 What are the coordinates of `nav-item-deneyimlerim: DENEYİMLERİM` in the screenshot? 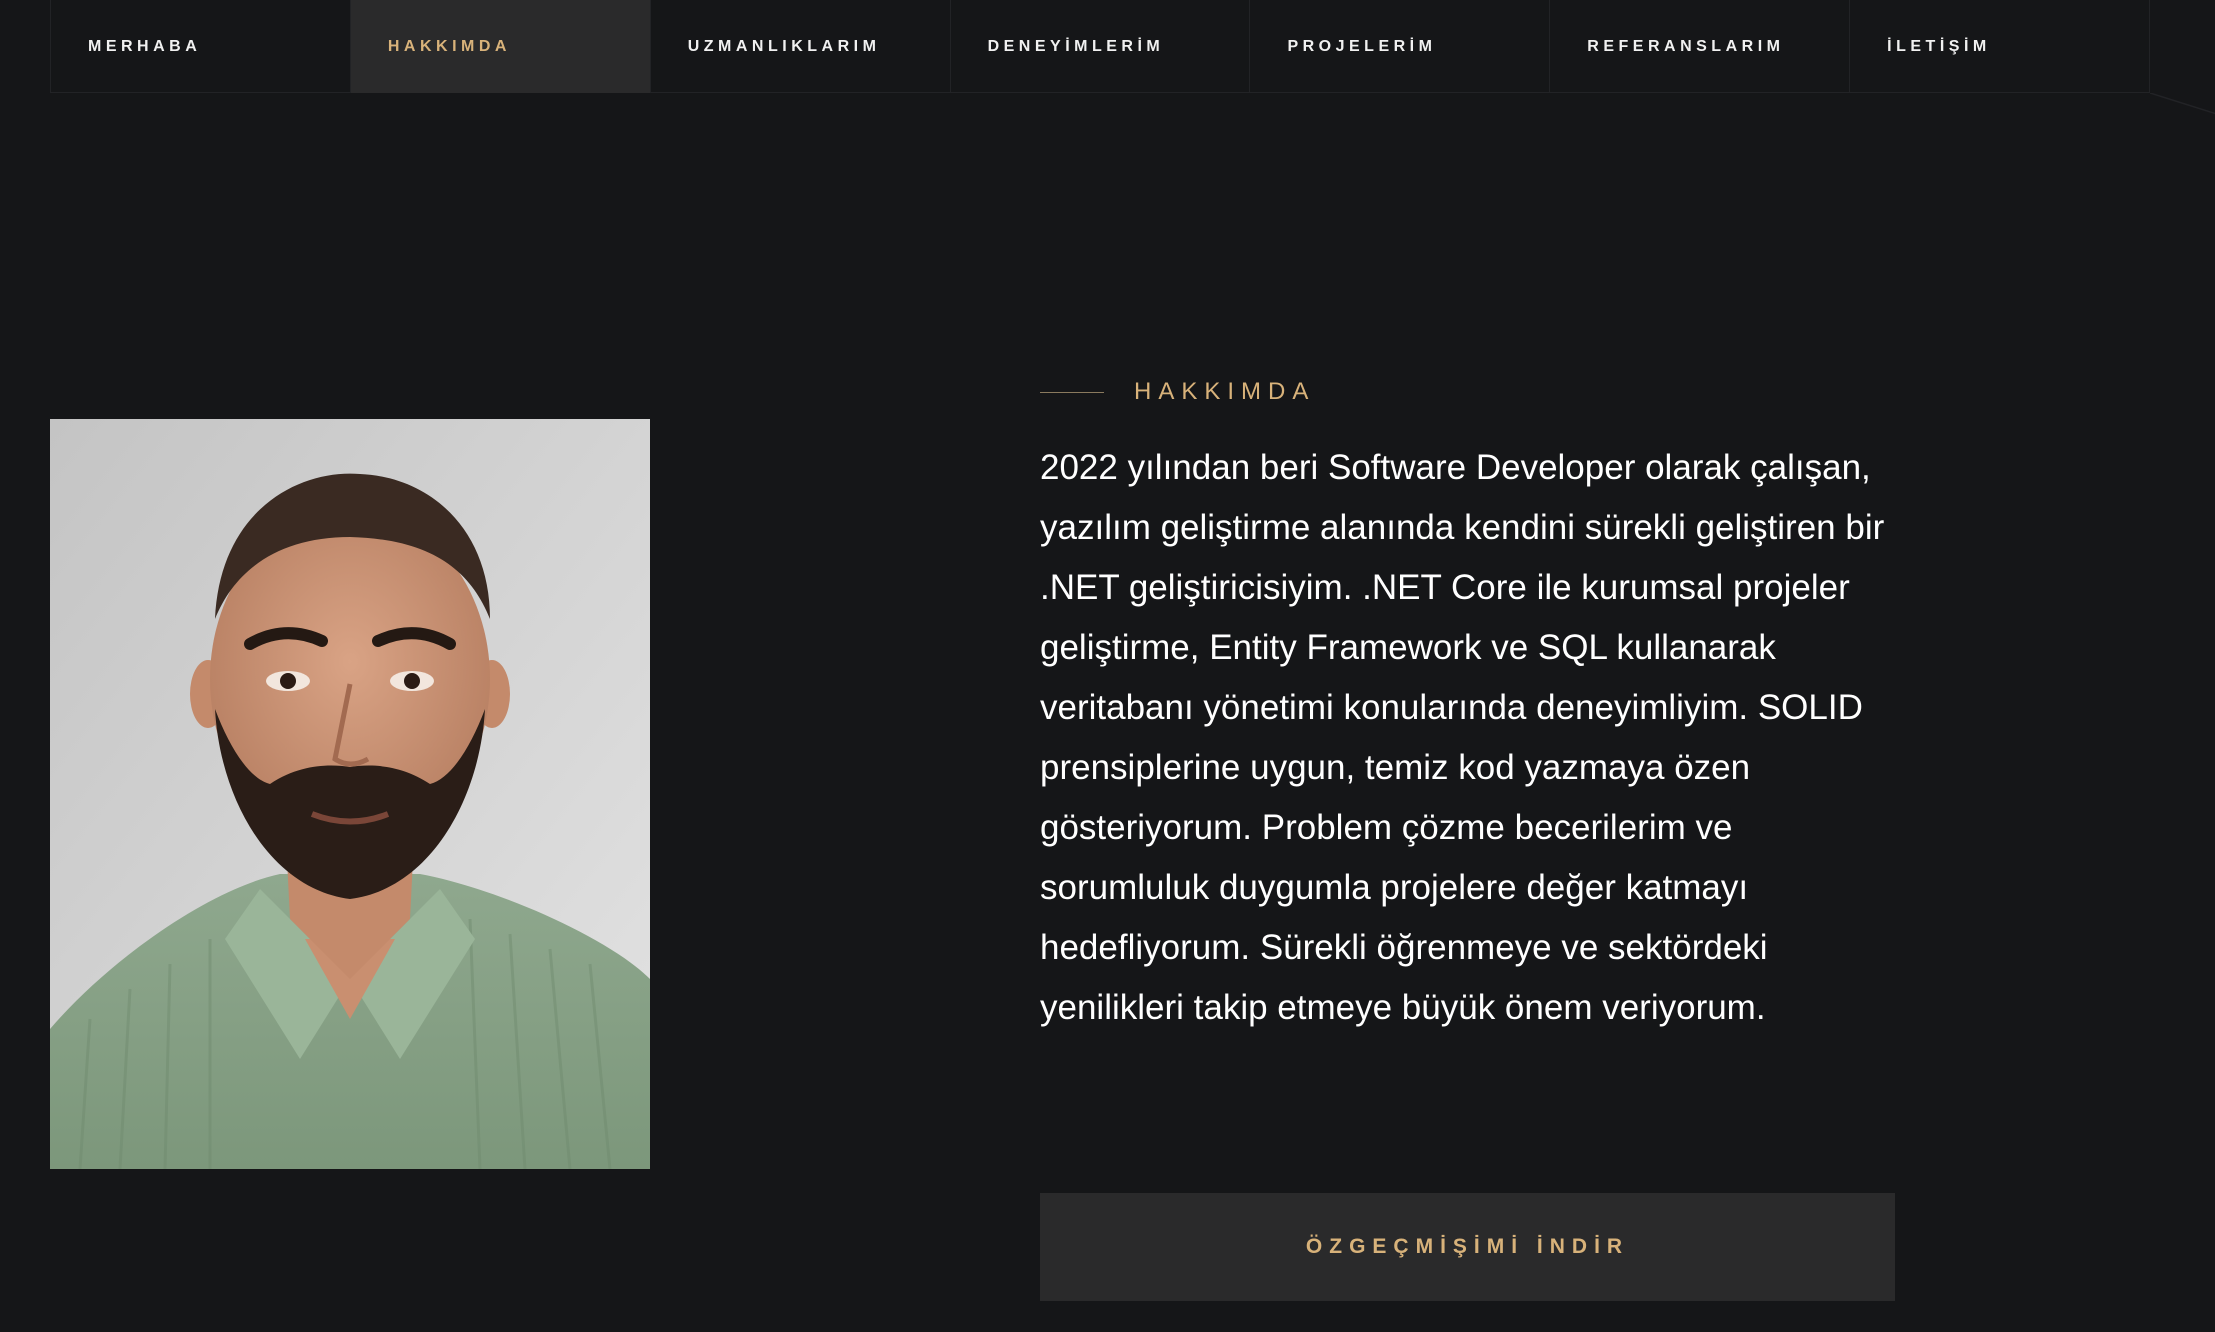 It's located at (1101, 46).